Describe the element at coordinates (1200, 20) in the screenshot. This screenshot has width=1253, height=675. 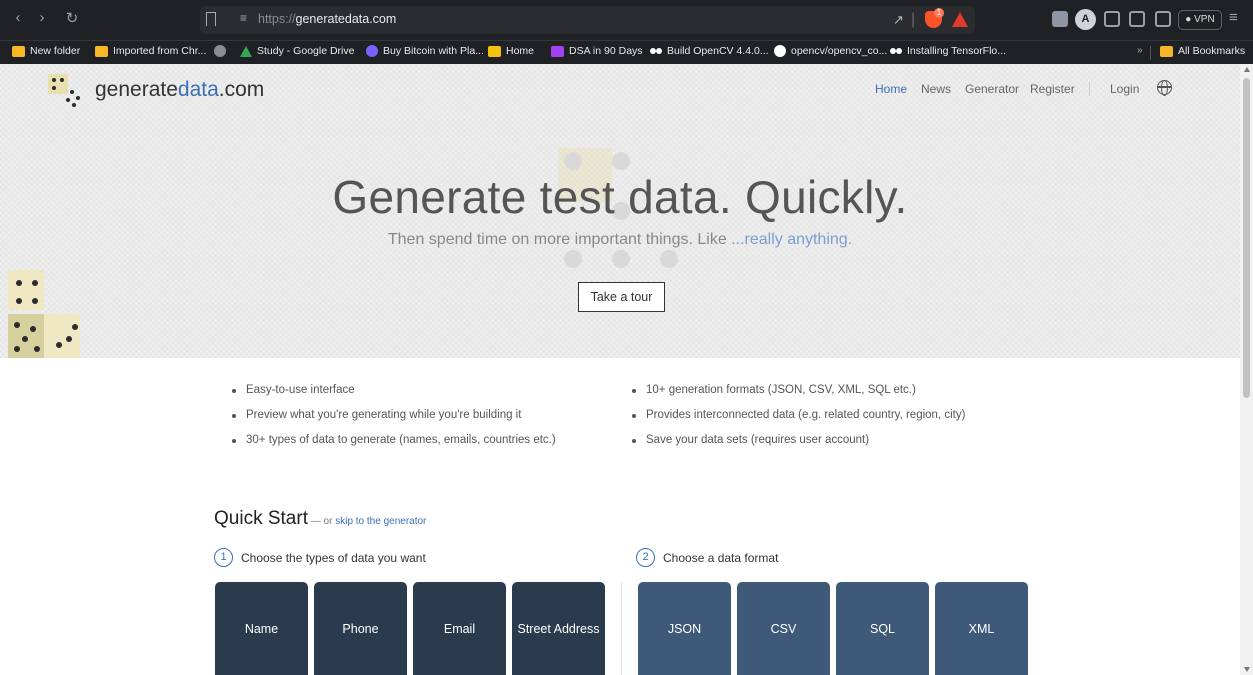
I see `vpn-button: ● VPN` at that location.